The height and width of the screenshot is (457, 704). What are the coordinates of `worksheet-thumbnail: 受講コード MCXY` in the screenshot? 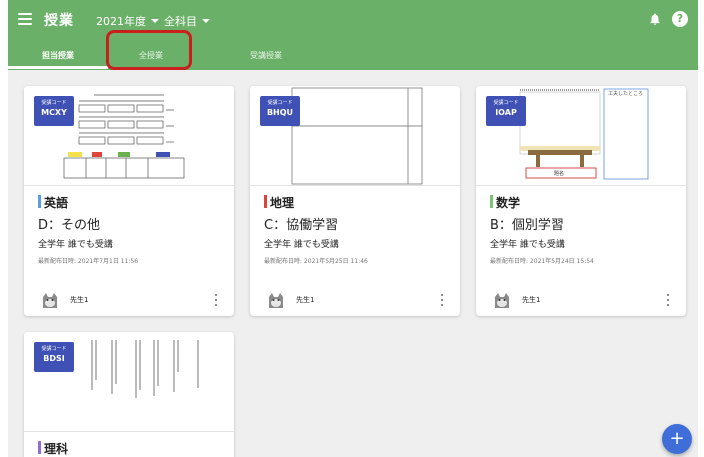 It's located at (129, 136).